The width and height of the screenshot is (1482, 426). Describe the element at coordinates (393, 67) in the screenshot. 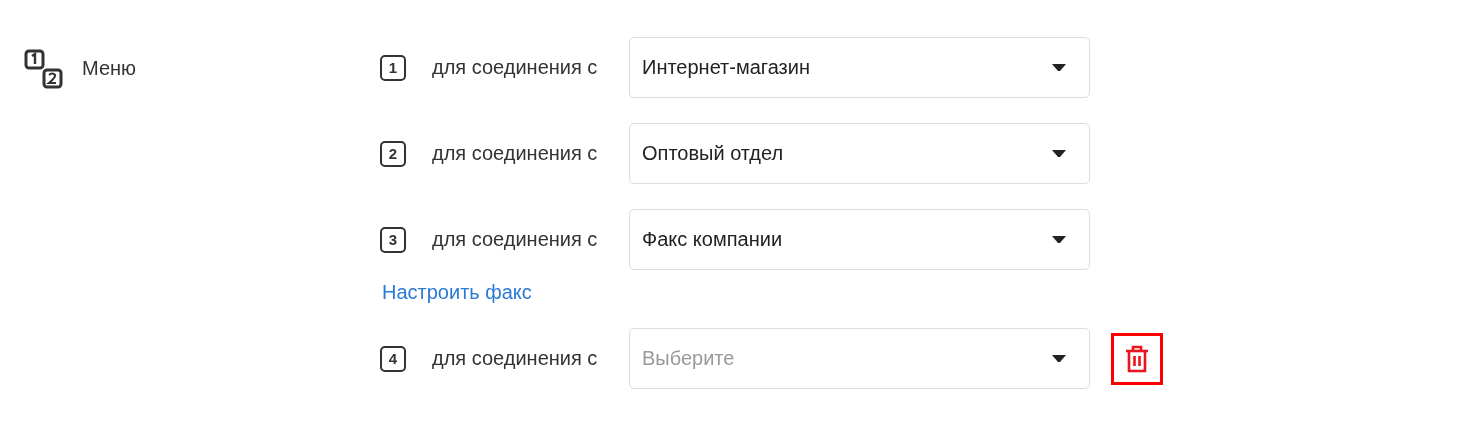

I see `key-number: 1` at that location.